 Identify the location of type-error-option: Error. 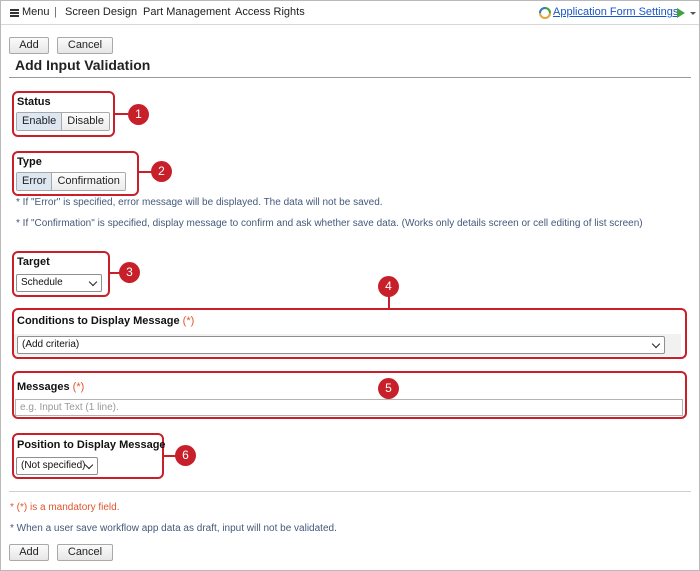
(34, 181).